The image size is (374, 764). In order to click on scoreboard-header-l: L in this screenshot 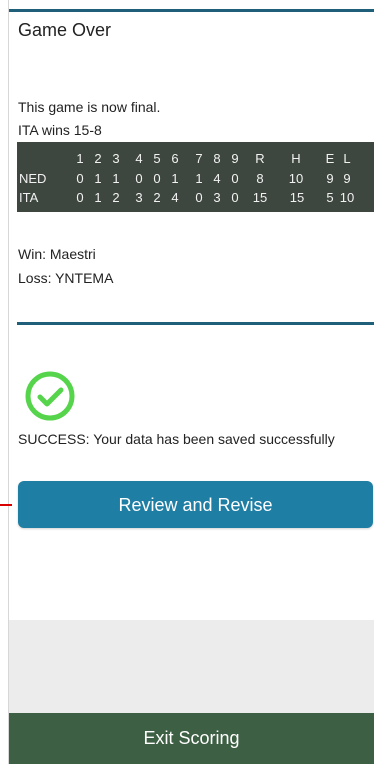, I will do `click(347, 158)`.